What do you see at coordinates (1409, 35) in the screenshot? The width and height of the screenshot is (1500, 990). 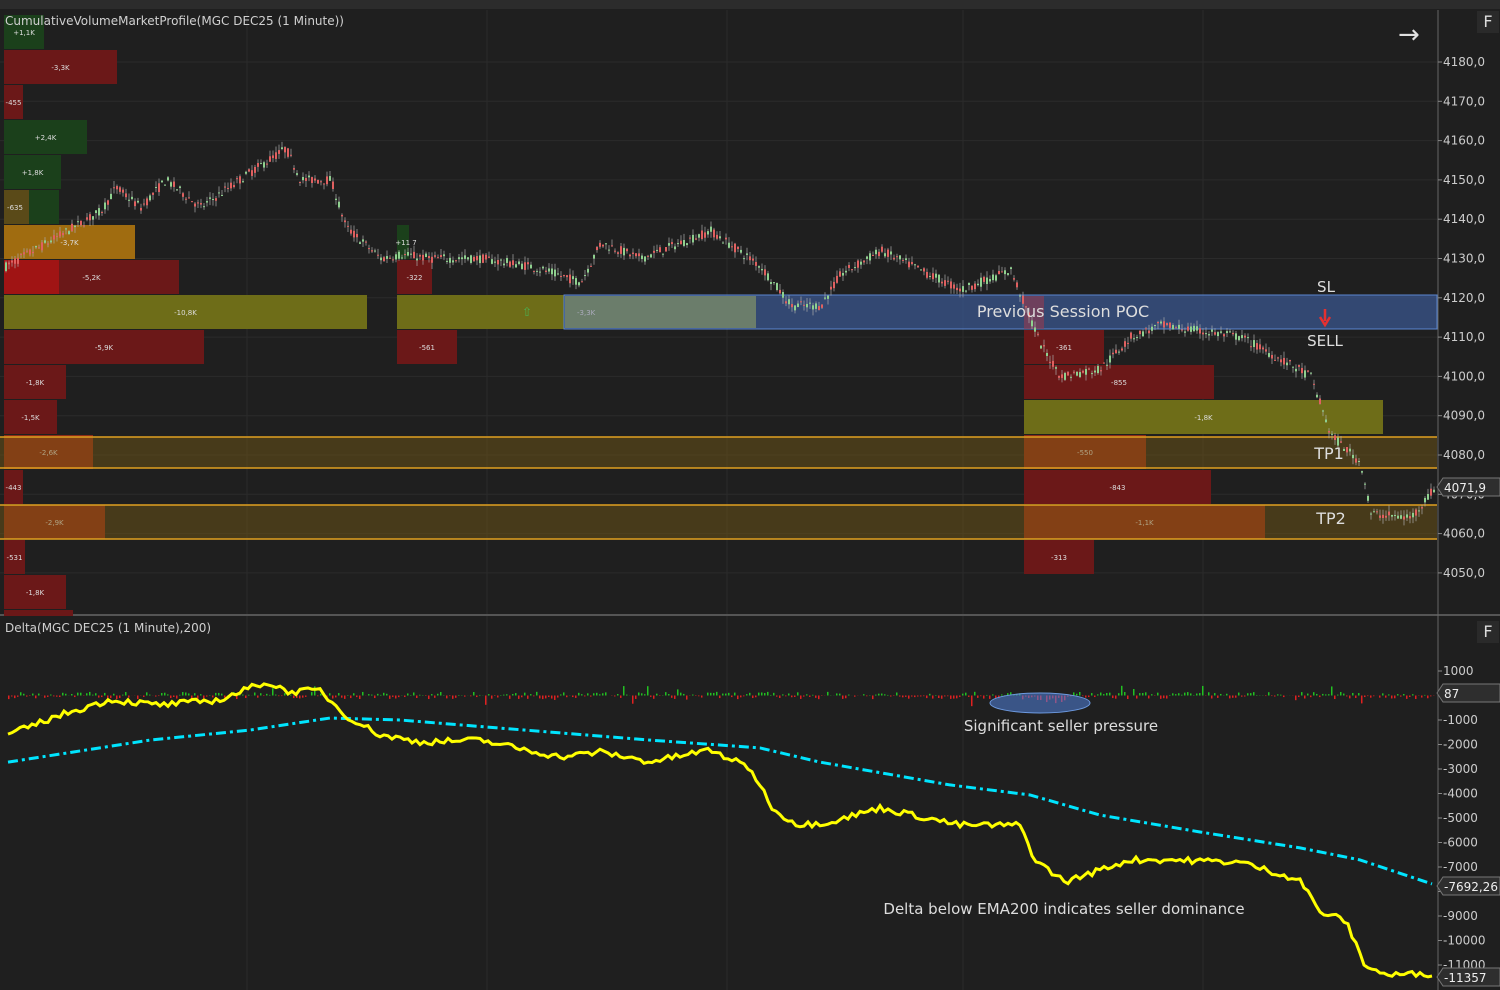 I see `arrow-right-icon: →` at bounding box center [1409, 35].